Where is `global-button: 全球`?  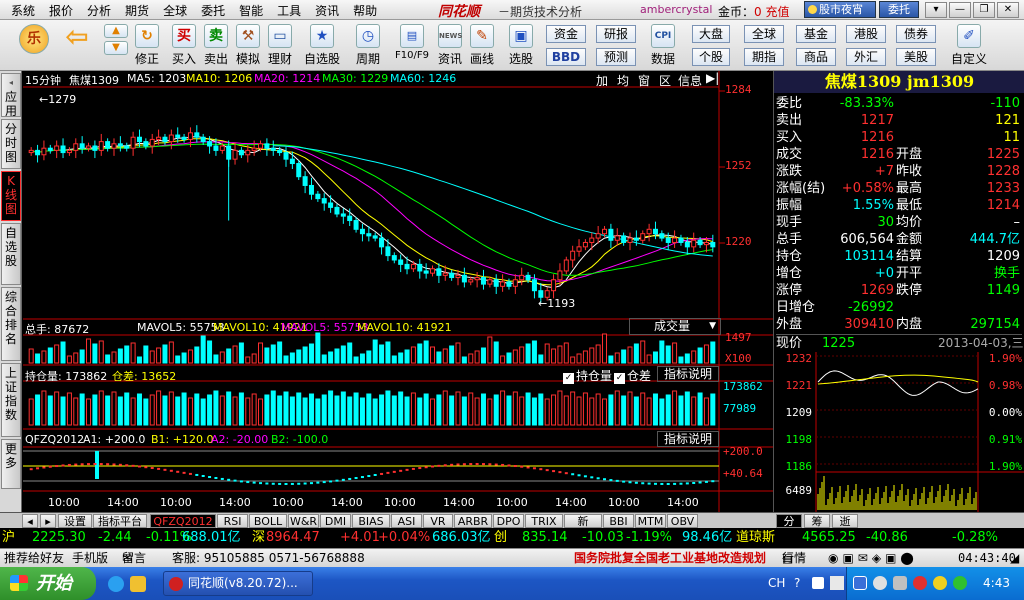
global-button: 全球 is located at coordinates (764, 34).